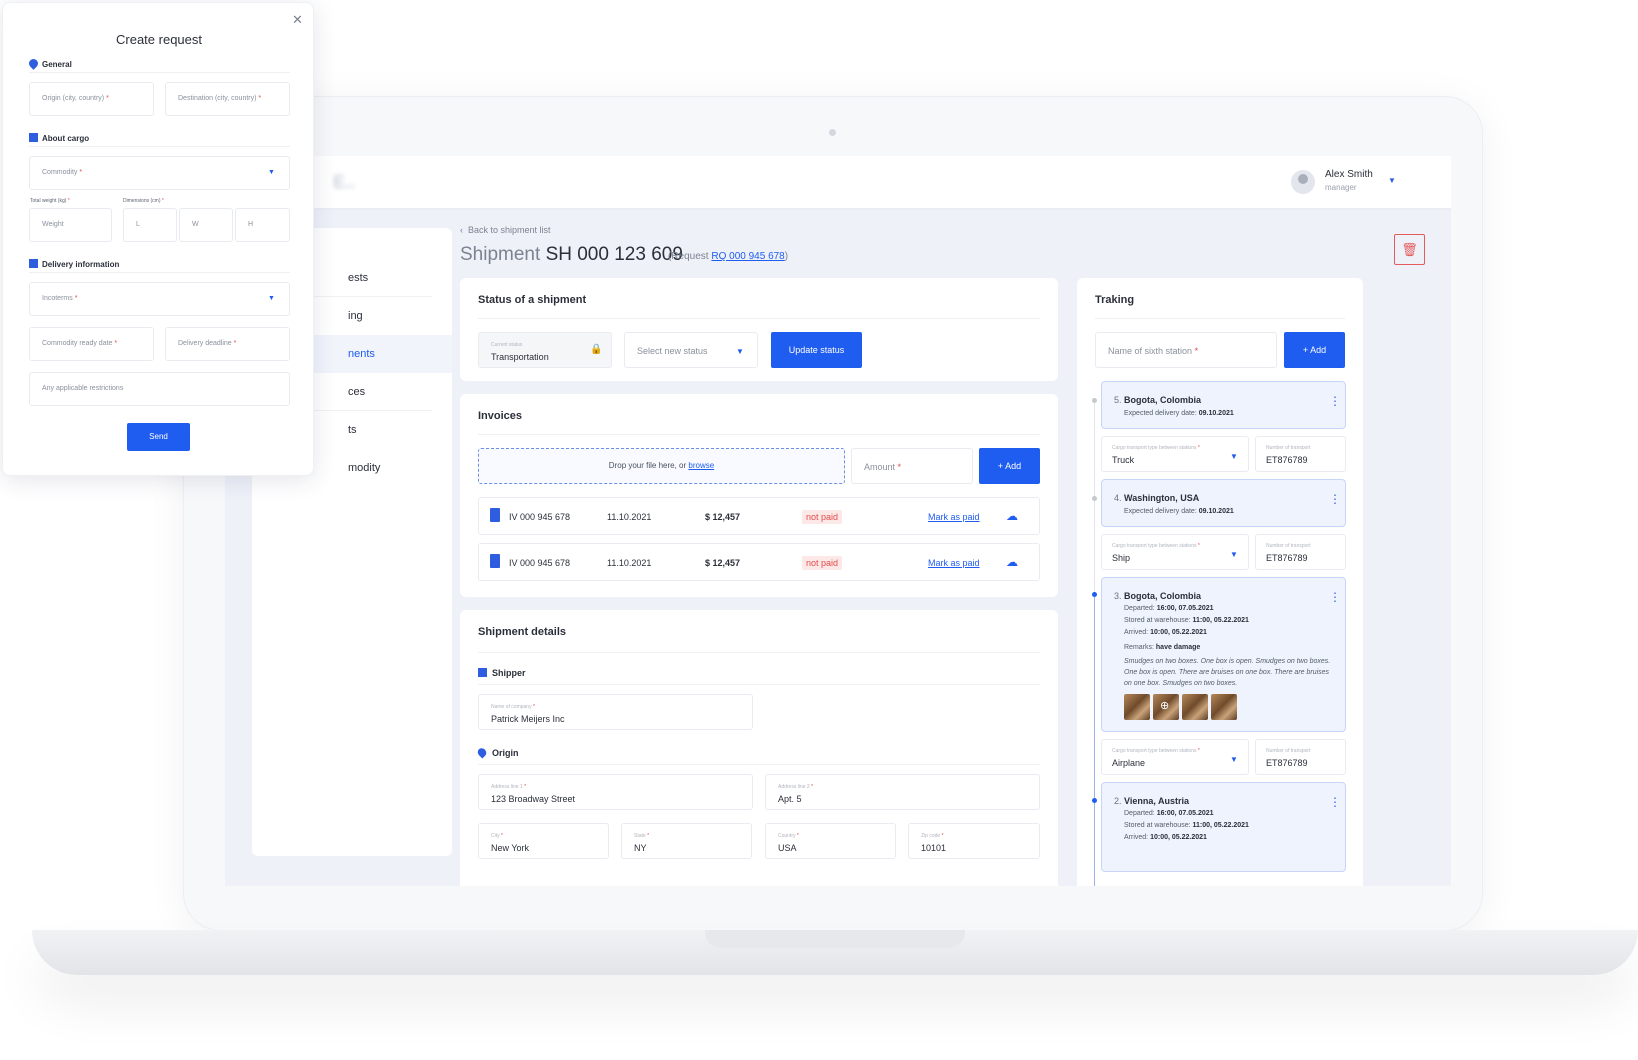 Image resolution: width=1638 pixels, height=1060 pixels. I want to click on status-title: Status of a shipment, so click(532, 300).